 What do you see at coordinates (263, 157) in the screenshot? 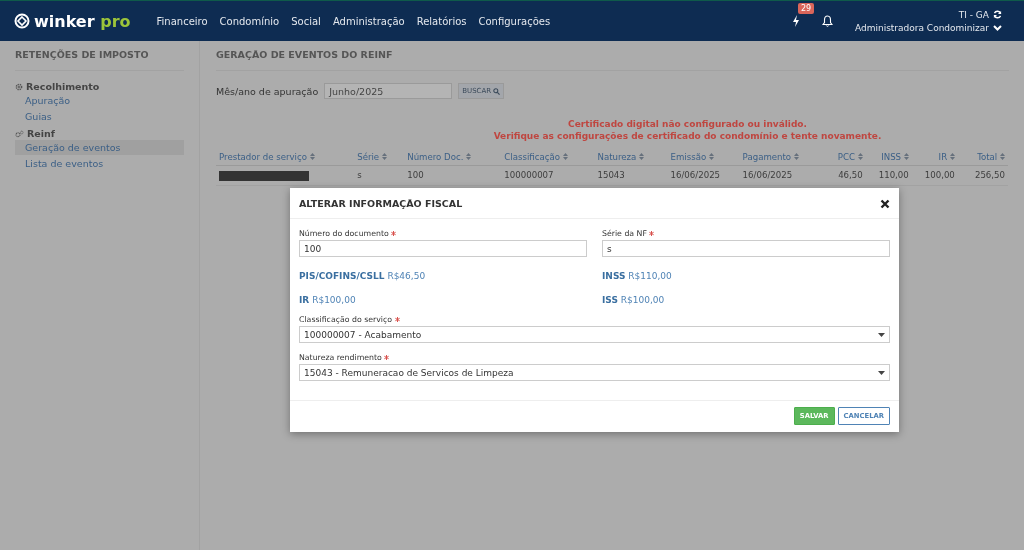
I see `column-header: Prestador de serviço` at bounding box center [263, 157].